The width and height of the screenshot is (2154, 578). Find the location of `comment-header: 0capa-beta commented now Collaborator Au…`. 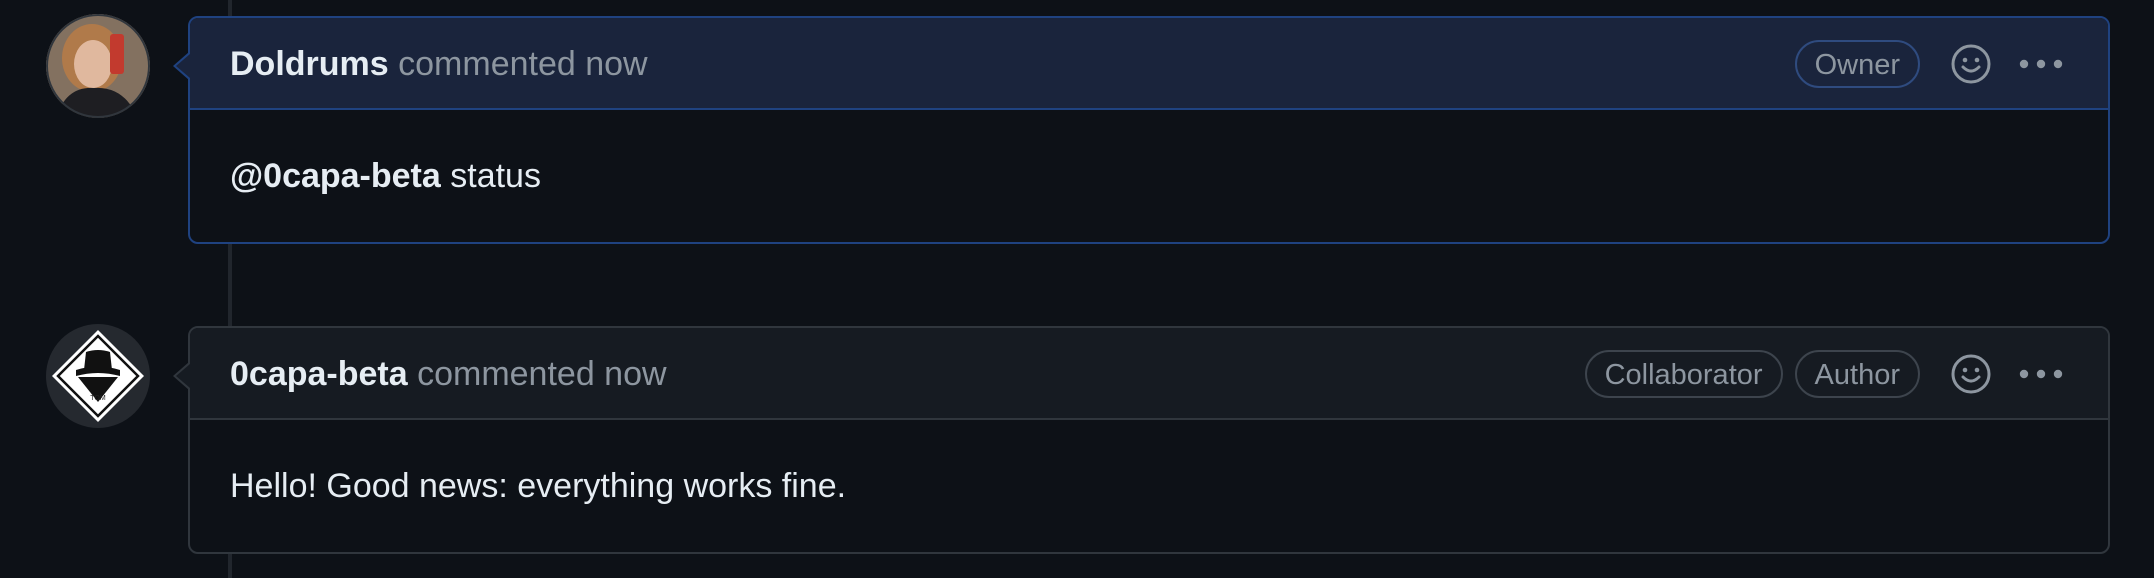

comment-header: 0capa-beta commented now Collaborator Au… is located at coordinates (1140, 374).